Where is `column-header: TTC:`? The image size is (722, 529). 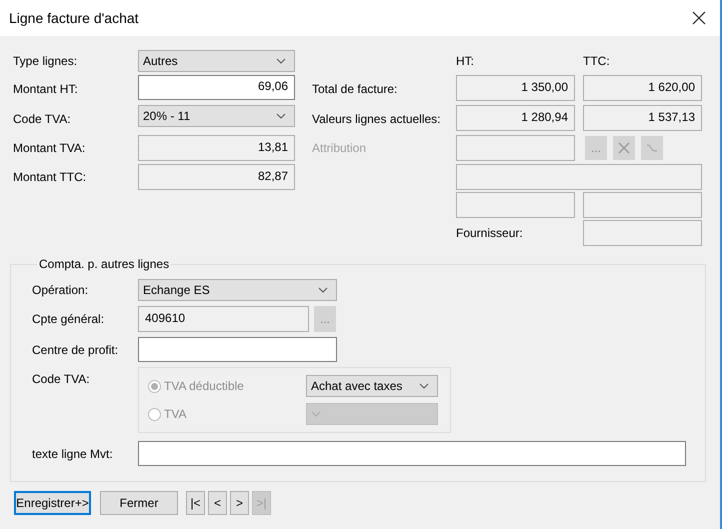 column-header: TTC: is located at coordinates (597, 61).